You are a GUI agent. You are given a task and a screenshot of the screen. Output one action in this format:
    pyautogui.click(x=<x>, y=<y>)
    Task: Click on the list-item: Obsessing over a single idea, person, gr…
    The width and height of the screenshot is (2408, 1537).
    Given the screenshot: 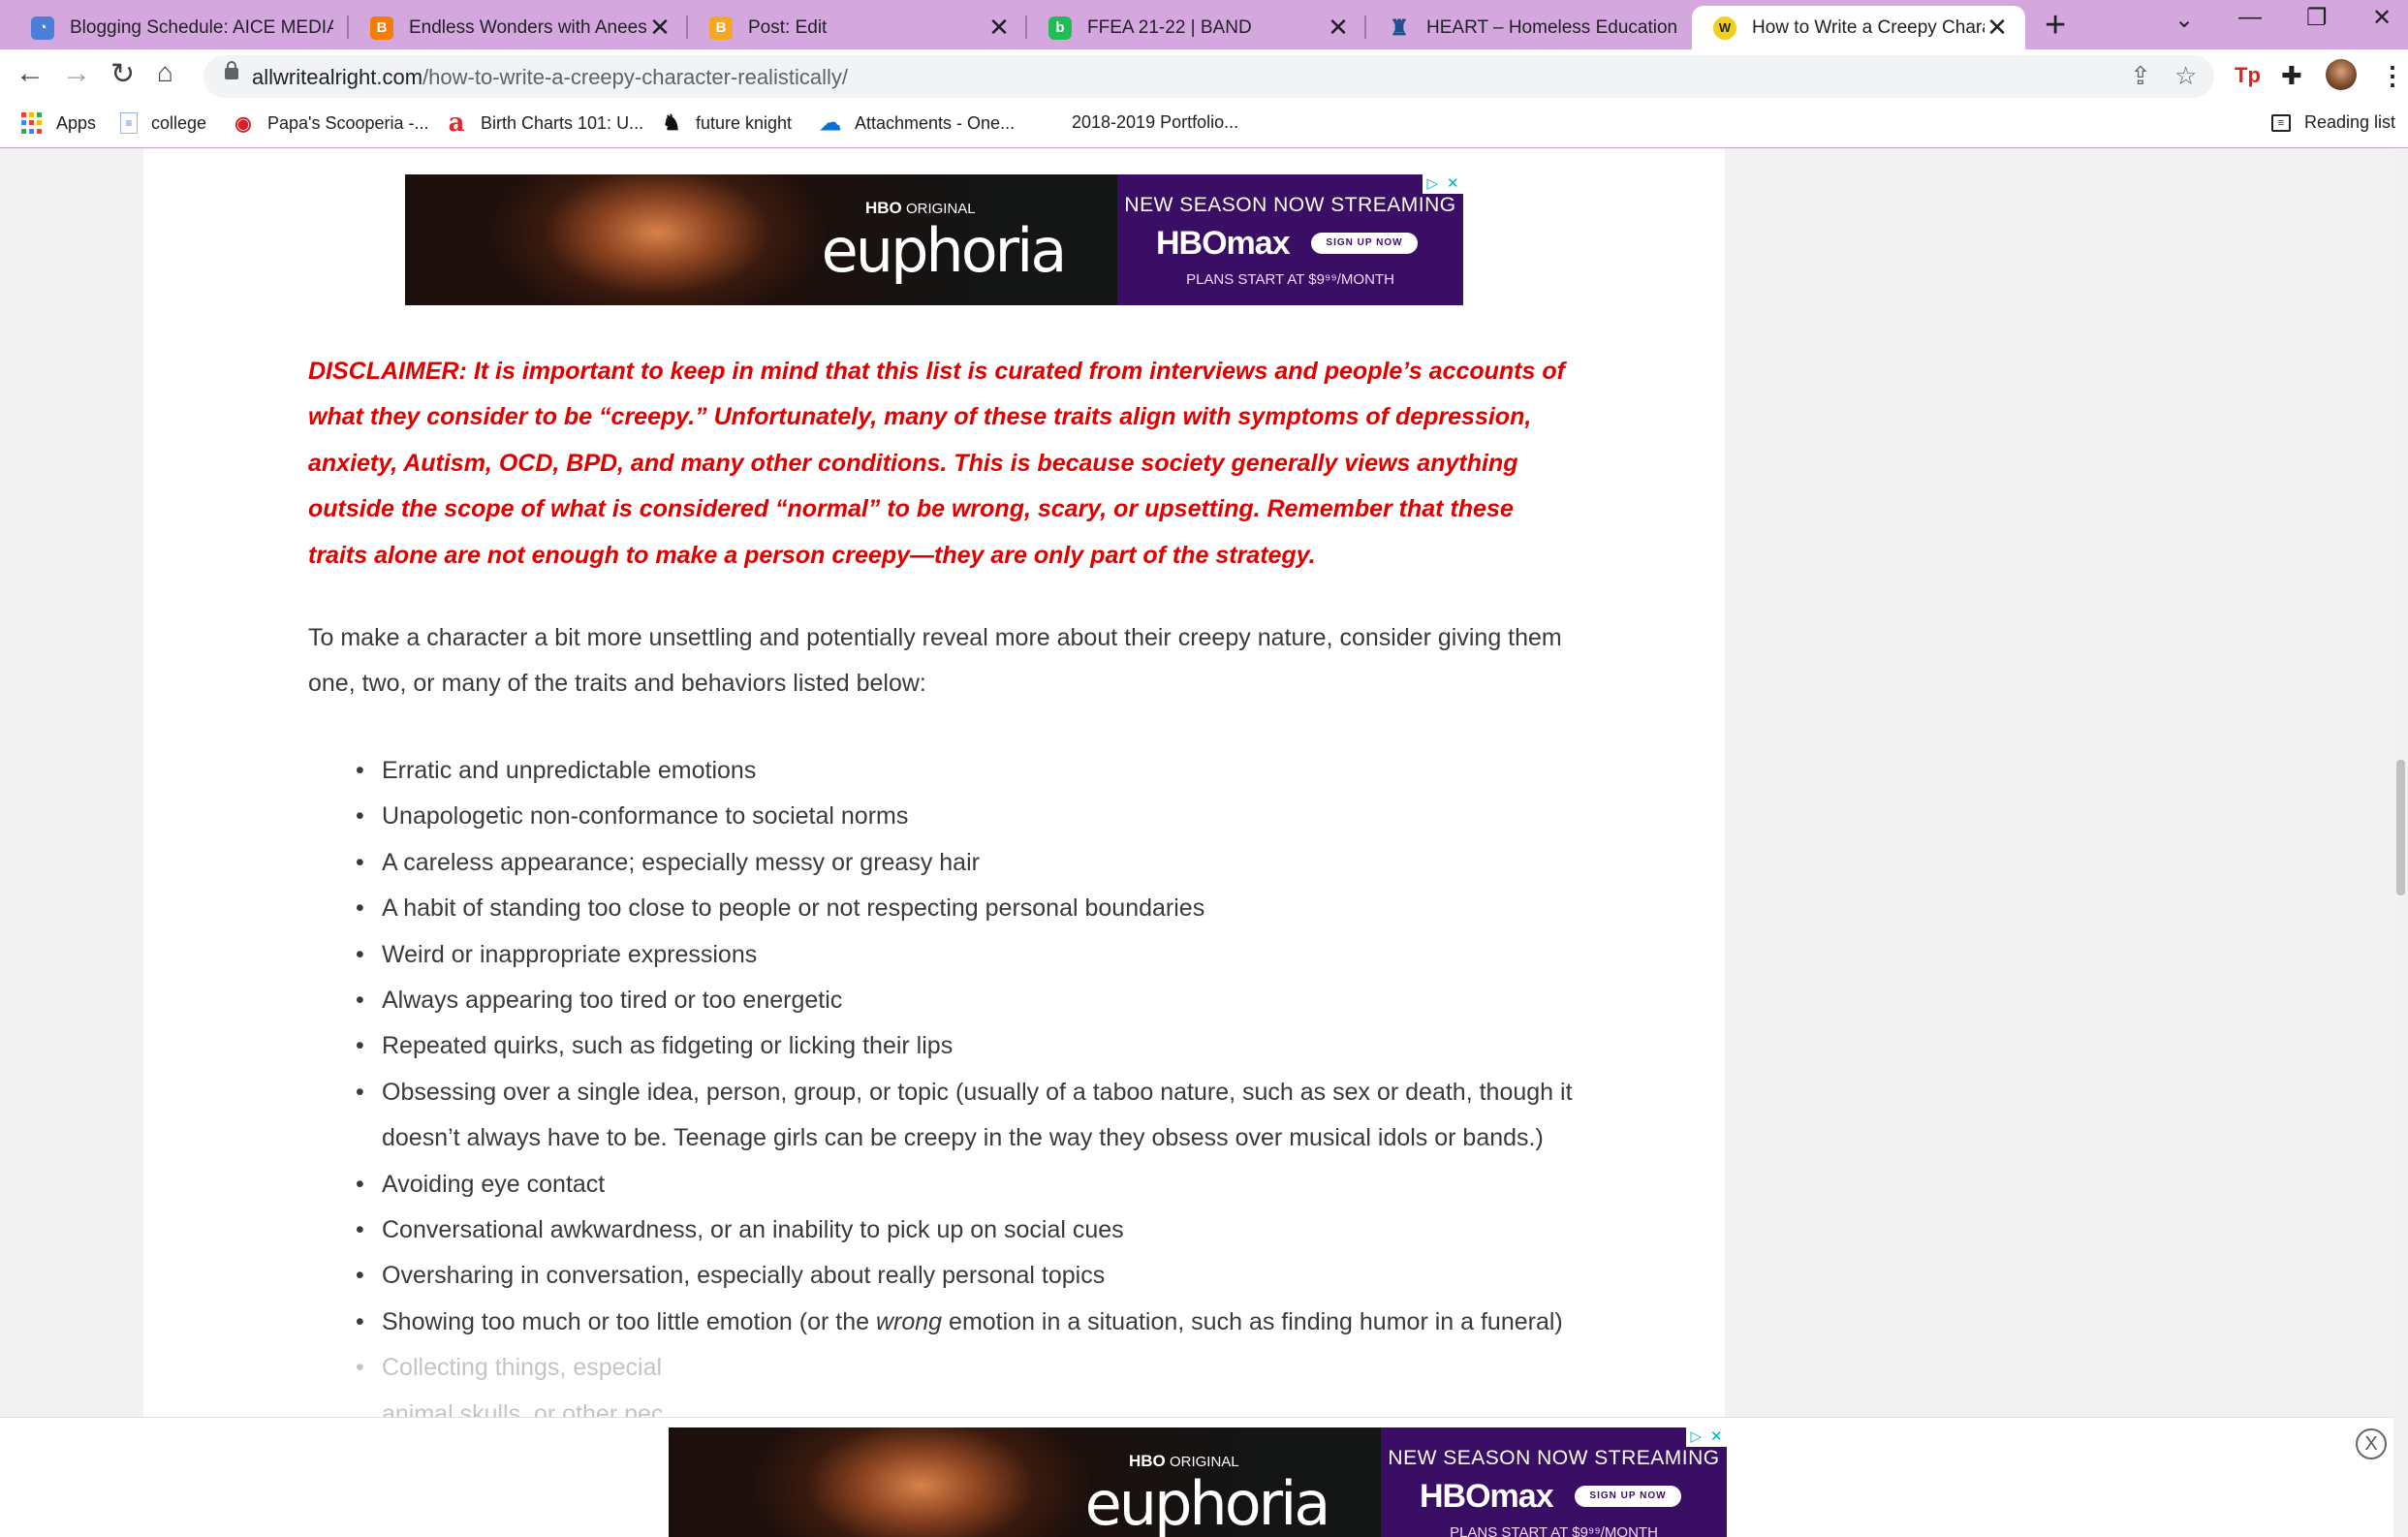 What is the action you would take?
    pyautogui.click(x=980, y=1116)
    